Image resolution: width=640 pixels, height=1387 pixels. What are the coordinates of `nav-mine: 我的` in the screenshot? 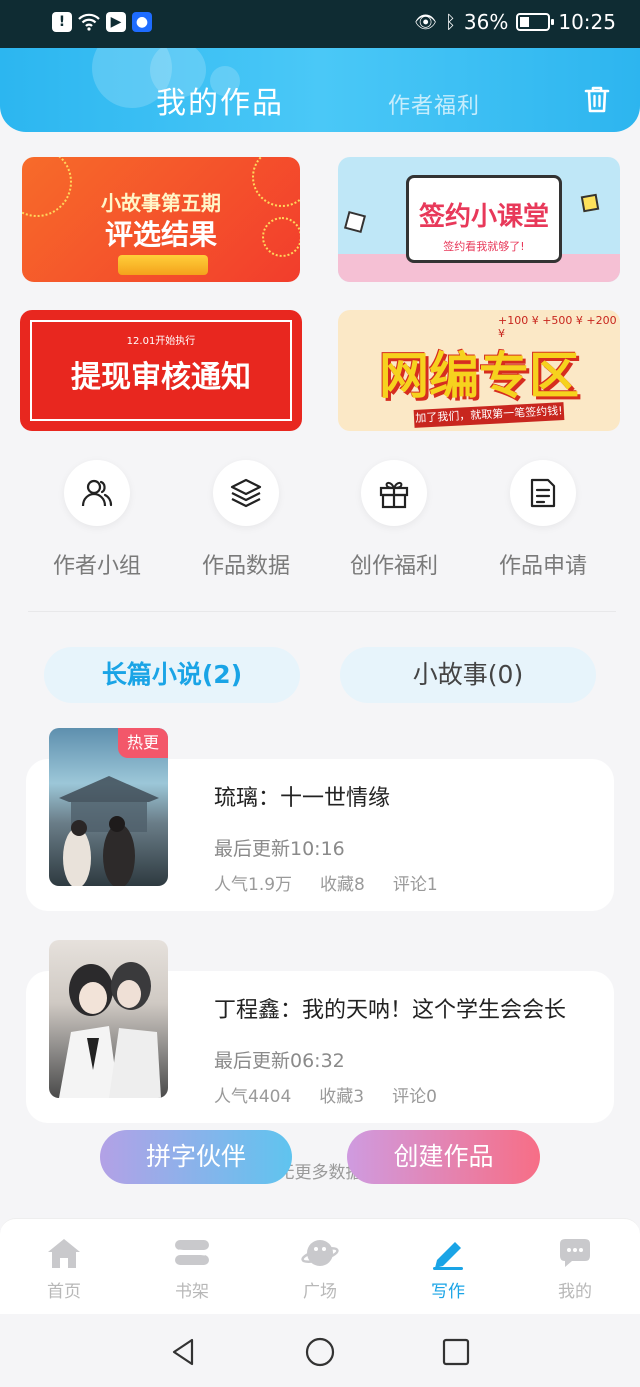 It's located at (575, 1267).